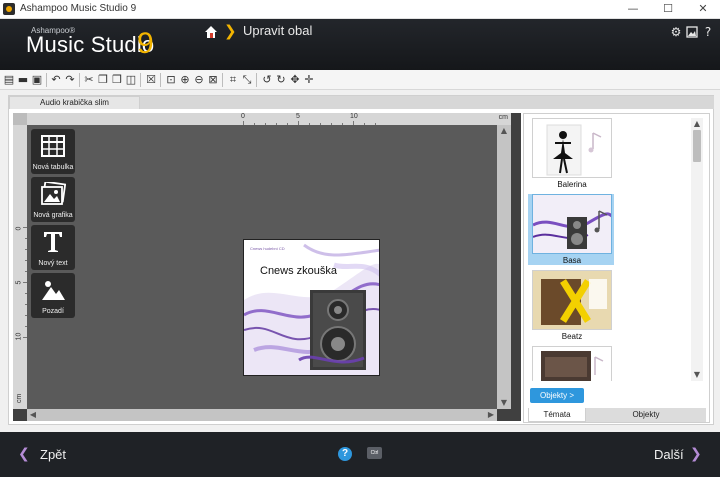  Describe the element at coordinates (199, 80) in the screenshot. I see `zoom-out-icon: ⊖` at that location.